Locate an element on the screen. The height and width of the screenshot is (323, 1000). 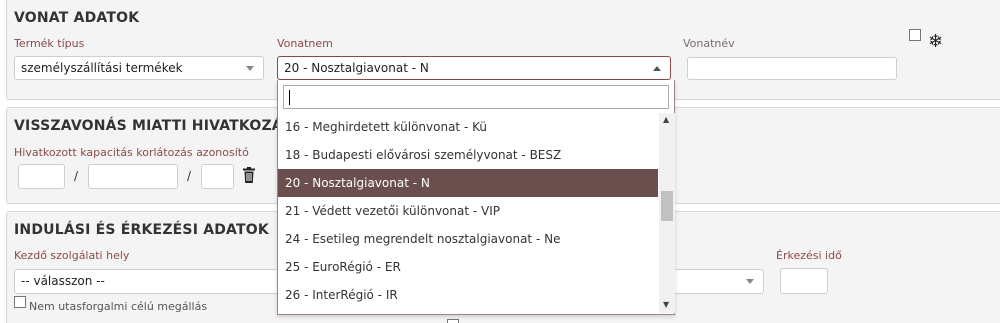
dropdown-option: 16 - Meghirdetett különvonat - Kü is located at coordinates (468, 127).